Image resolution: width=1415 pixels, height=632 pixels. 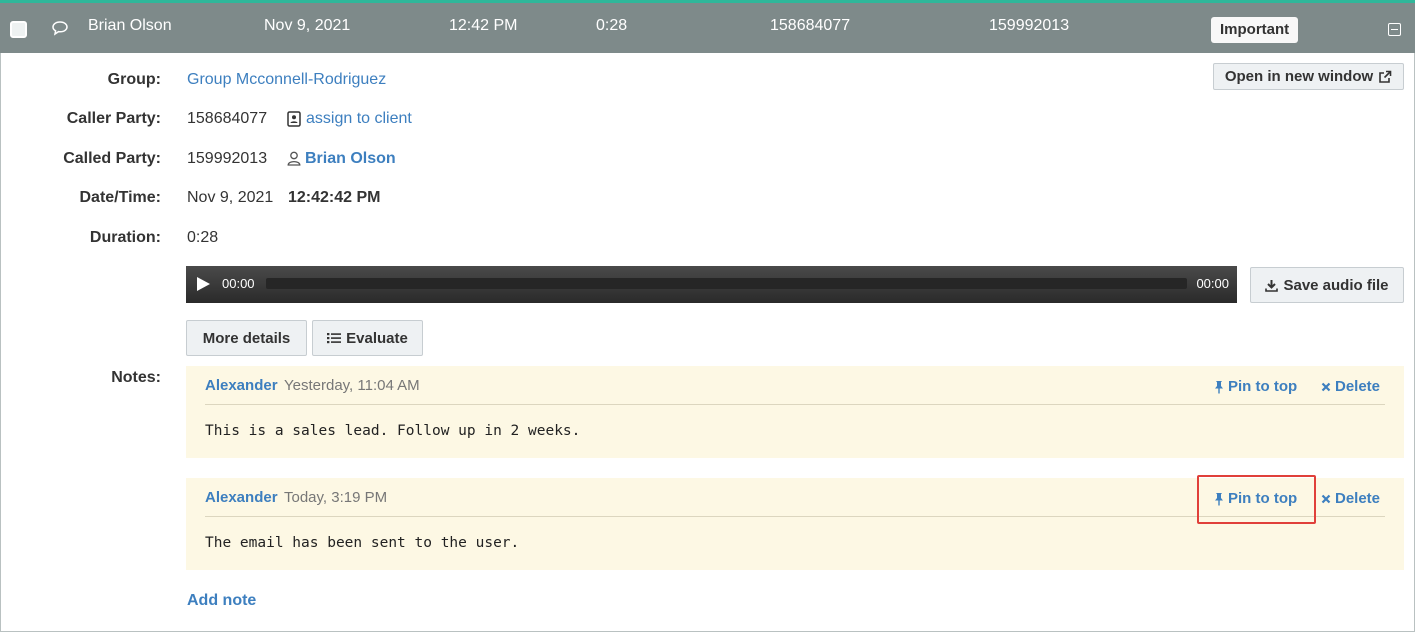 I want to click on caller-party-value: 158684077, so click(x=227, y=118).